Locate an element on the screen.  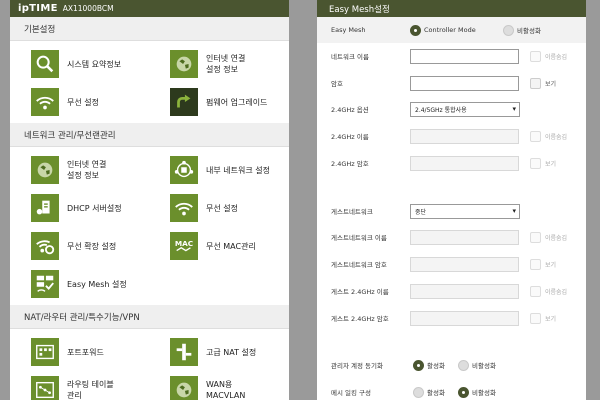
menu-easy-mesh: Easy Mesh 설정 is located at coordinates (79, 284).